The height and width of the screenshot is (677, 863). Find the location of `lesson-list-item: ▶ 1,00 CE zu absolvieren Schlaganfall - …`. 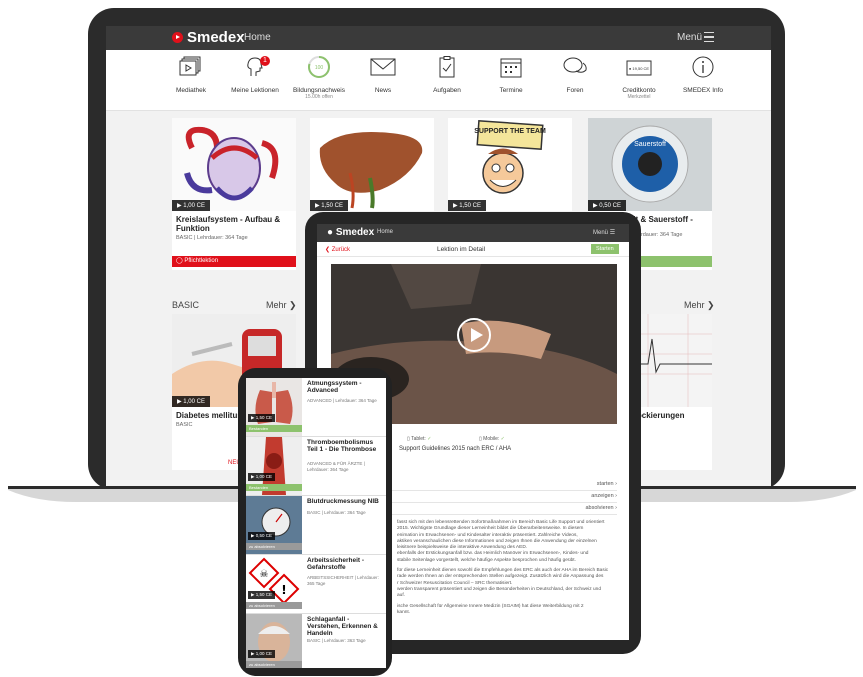

lesson-list-item: ▶ 1,00 CE zu absolvieren Schlaganfall - … is located at coordinates (316, 641).